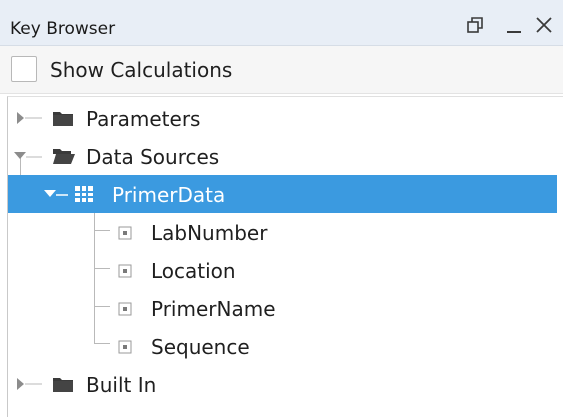 The height and width of the screenshot is (417, 563). What do you see at coordinates (64, 158) in the screenshot?
I see `folder-open-icon` at bounding box center [64, 158].